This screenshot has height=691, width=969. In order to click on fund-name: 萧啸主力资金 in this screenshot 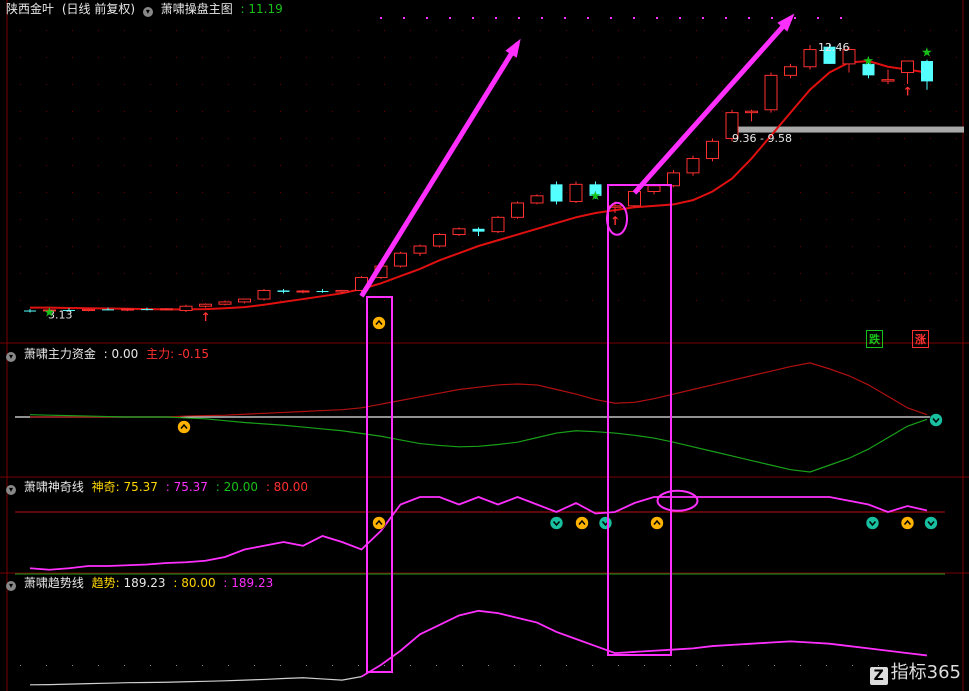, I will do `click(60, 354)`.